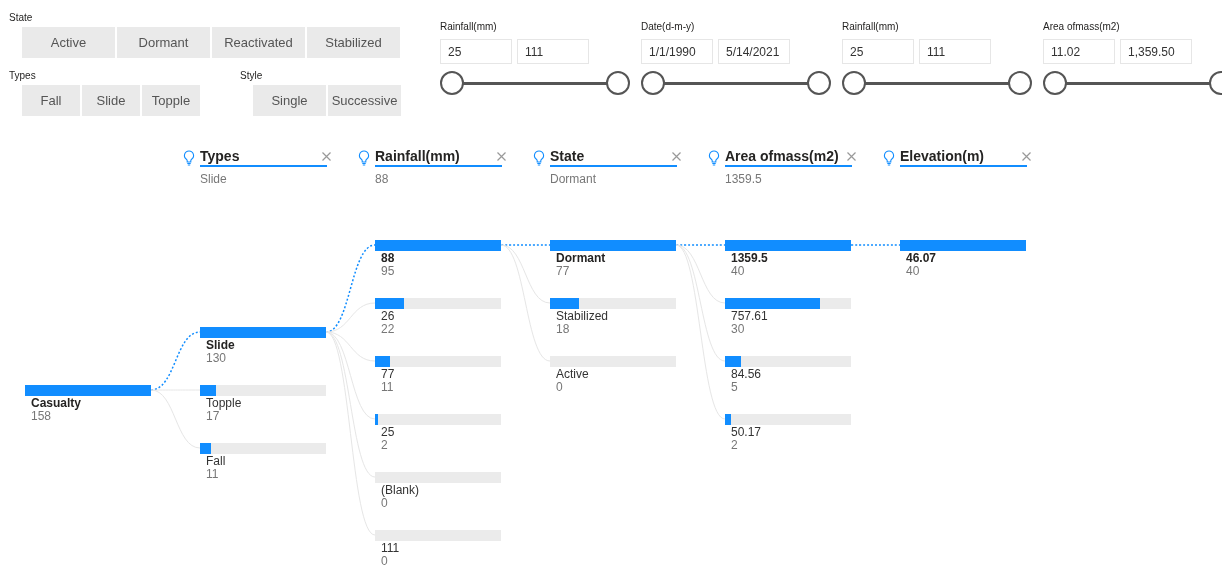 This screenshot has height=565, width=1222. I want to click on node-label: Slide, so click(221, 345).